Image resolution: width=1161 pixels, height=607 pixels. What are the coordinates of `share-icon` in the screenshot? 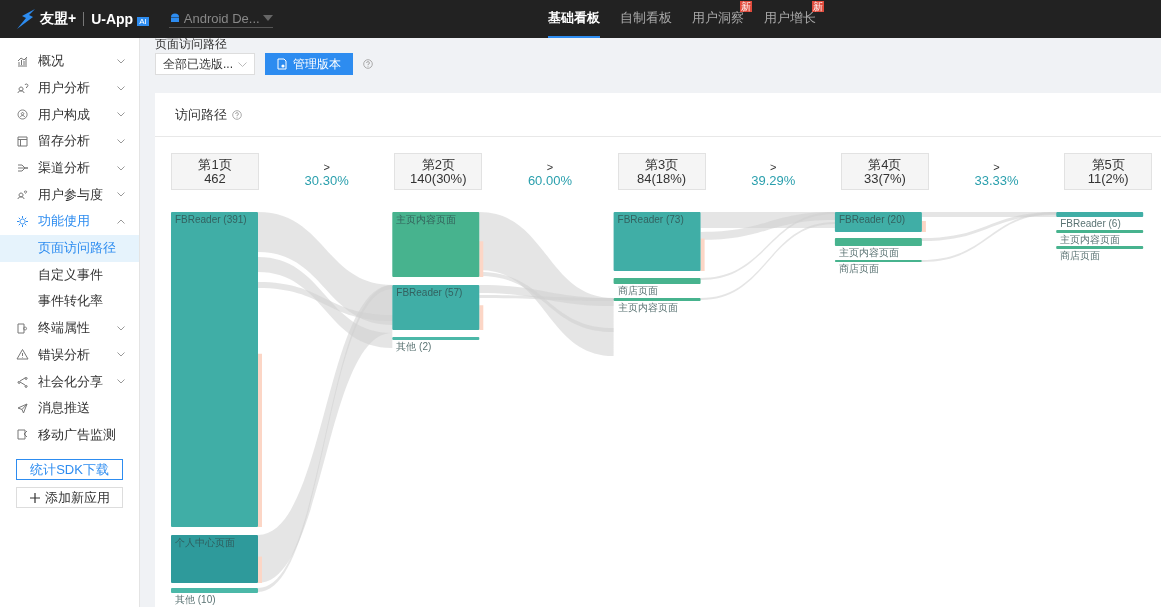 It's located at (22, 382).